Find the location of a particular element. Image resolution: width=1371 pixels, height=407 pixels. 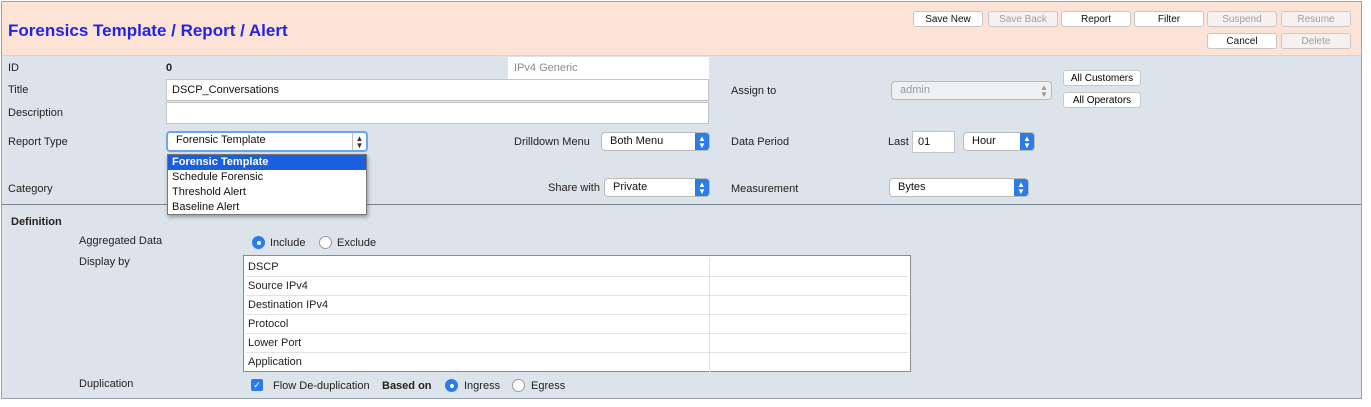

drilldown-select: Both Menu ▲ ▼ is located at coordinates (655, 141).